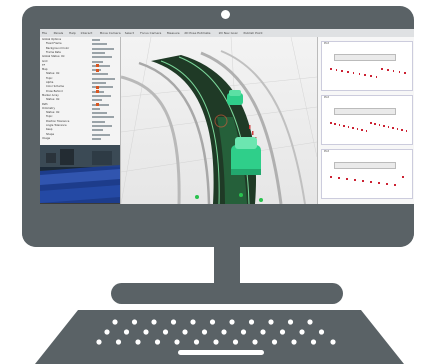  Describe the element at coordinates (54, 91) in the screenshot. I see `display-tree-label: Draw Behind` at that location.